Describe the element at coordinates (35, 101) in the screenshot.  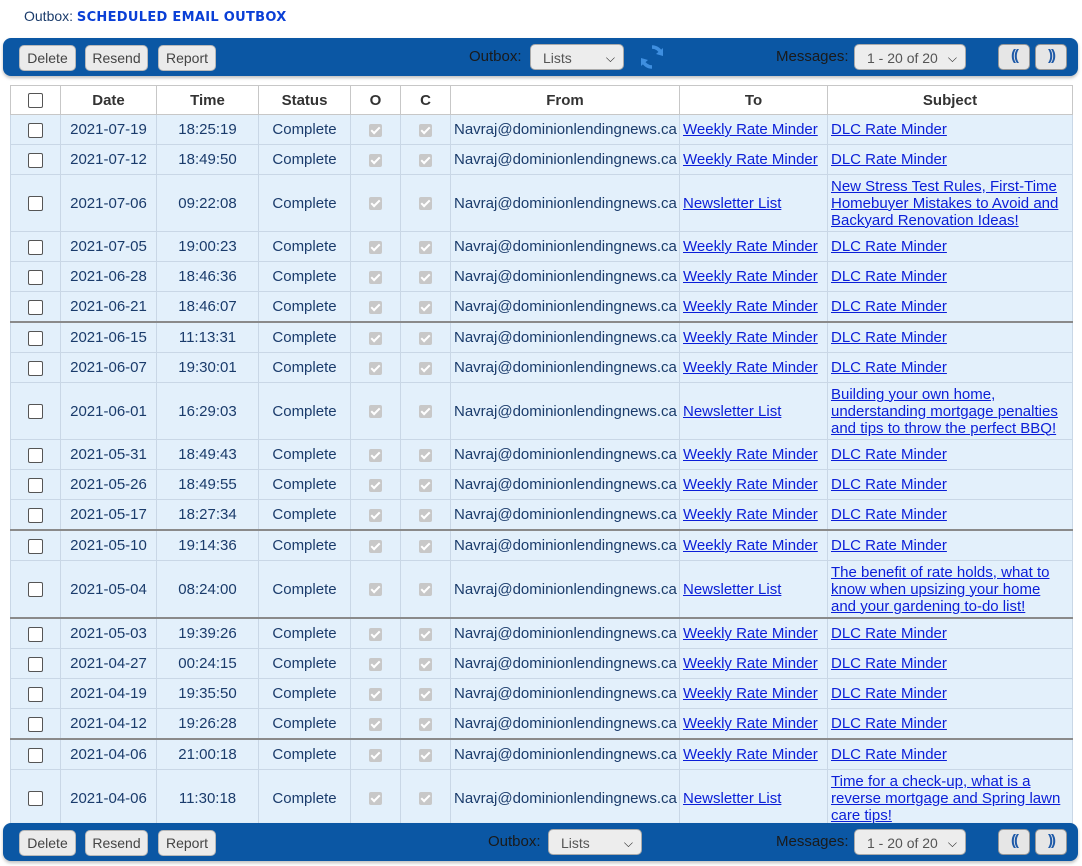
I see `select-all-checkbox` at that location.